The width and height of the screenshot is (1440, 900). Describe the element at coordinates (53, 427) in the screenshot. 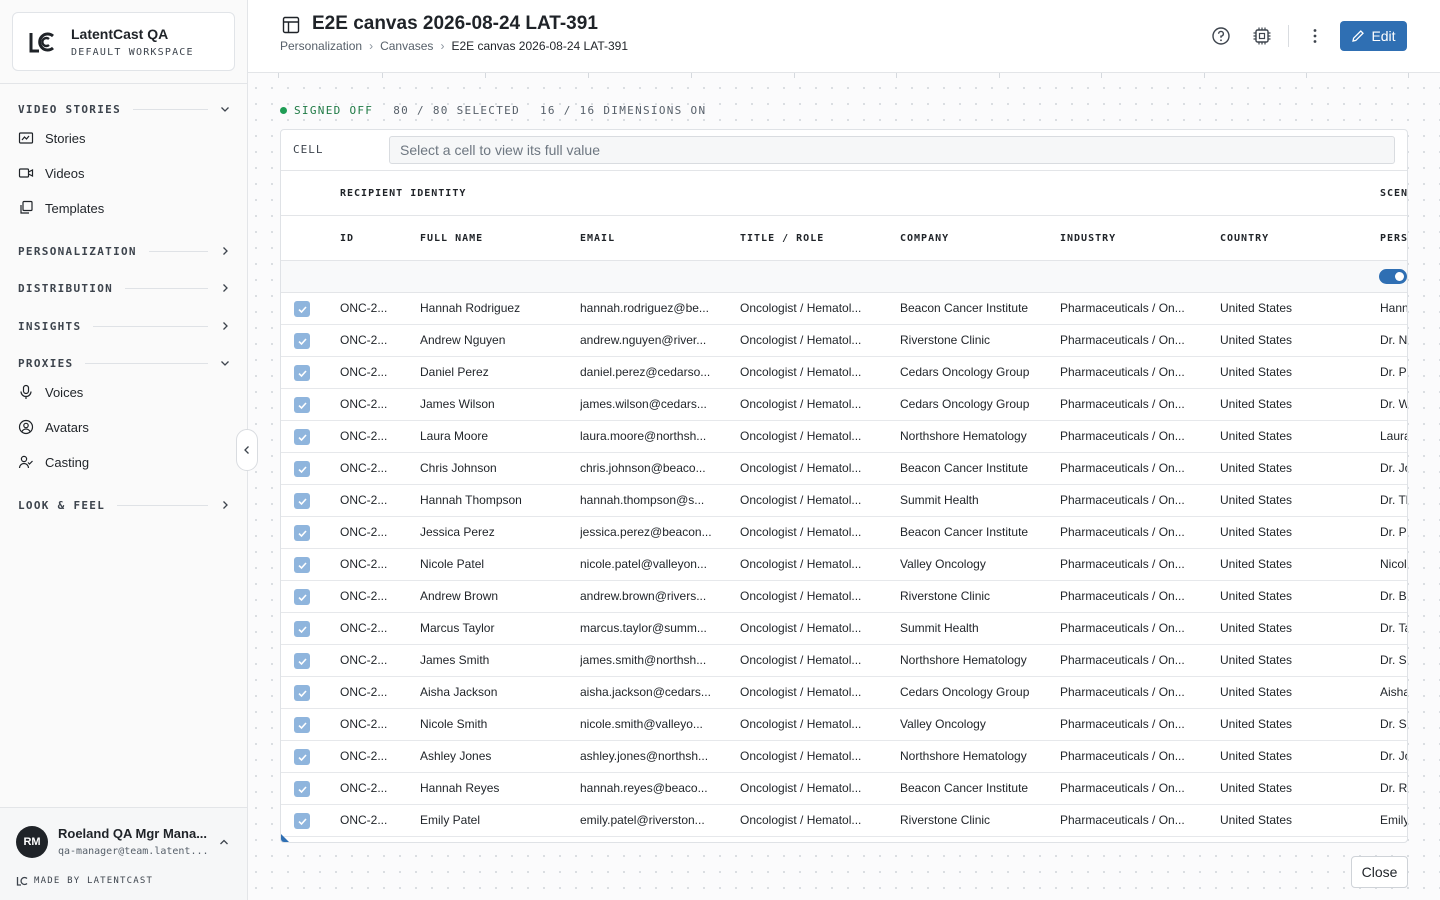

I see `sidebar-item-avatars: Avatars` at that location.